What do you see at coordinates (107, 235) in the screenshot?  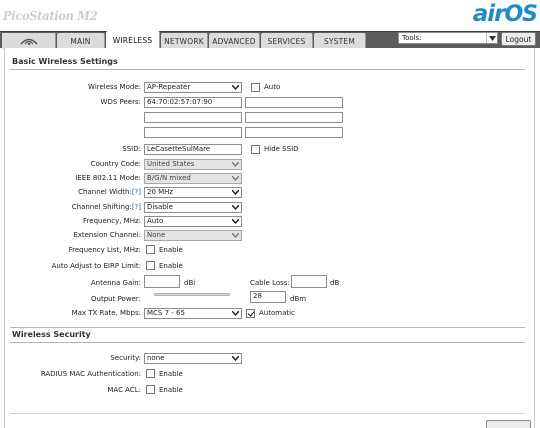 I see `extension-channel-label: Extension Channel:` at bounding box center [107, 235].